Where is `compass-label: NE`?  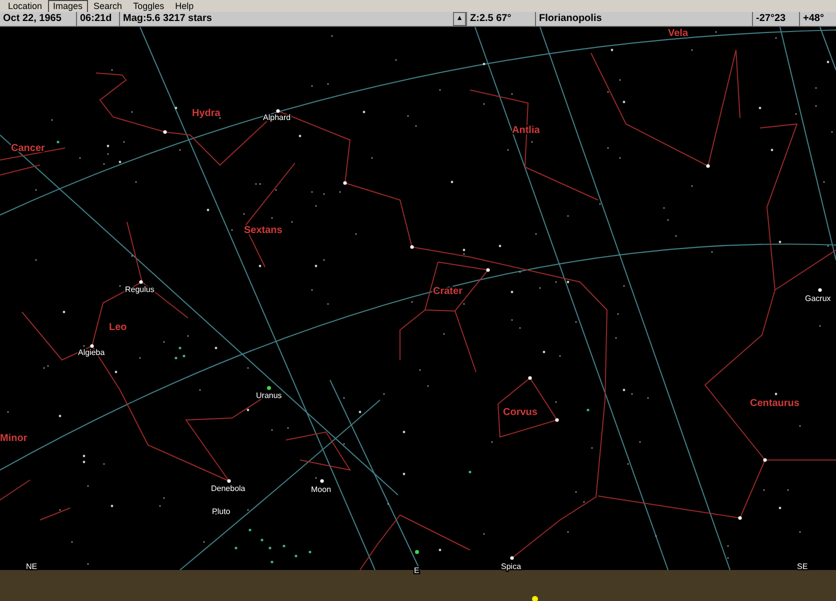 compass-label: NE is located at coordinates (32, 566).